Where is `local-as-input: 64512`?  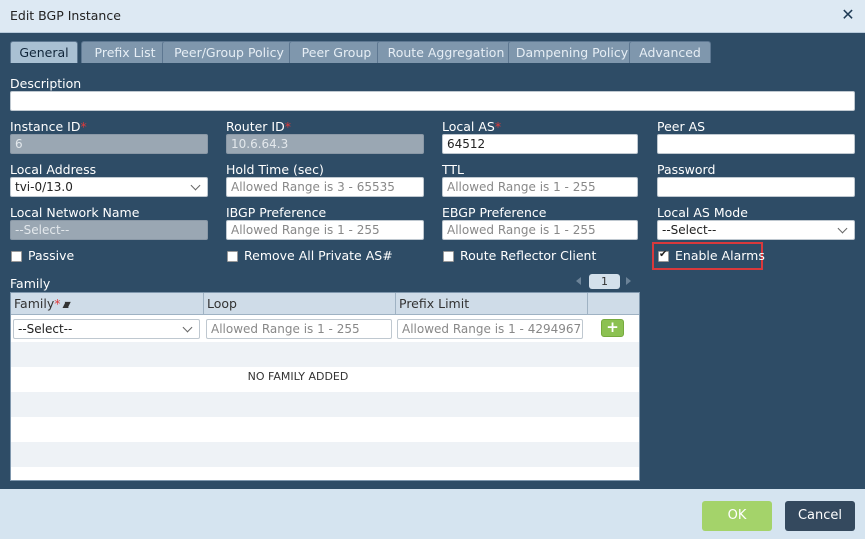 local-as-input: 64512 is located at coordinates (540, 144).